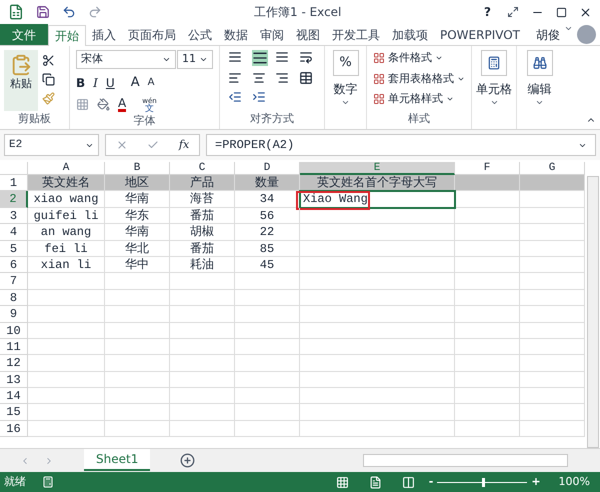 This screenshot has width=600, height=492. I want to click on page-break-icon, so click(408, 482).